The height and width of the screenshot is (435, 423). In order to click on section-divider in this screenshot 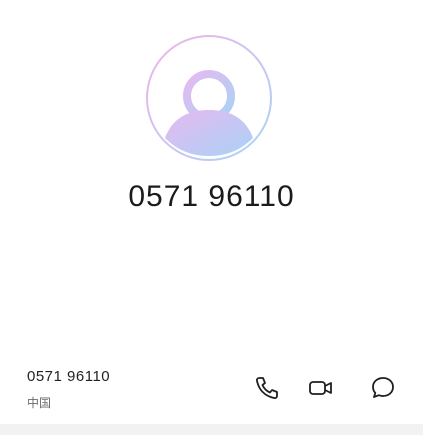, I will do `click(211, 429)`.